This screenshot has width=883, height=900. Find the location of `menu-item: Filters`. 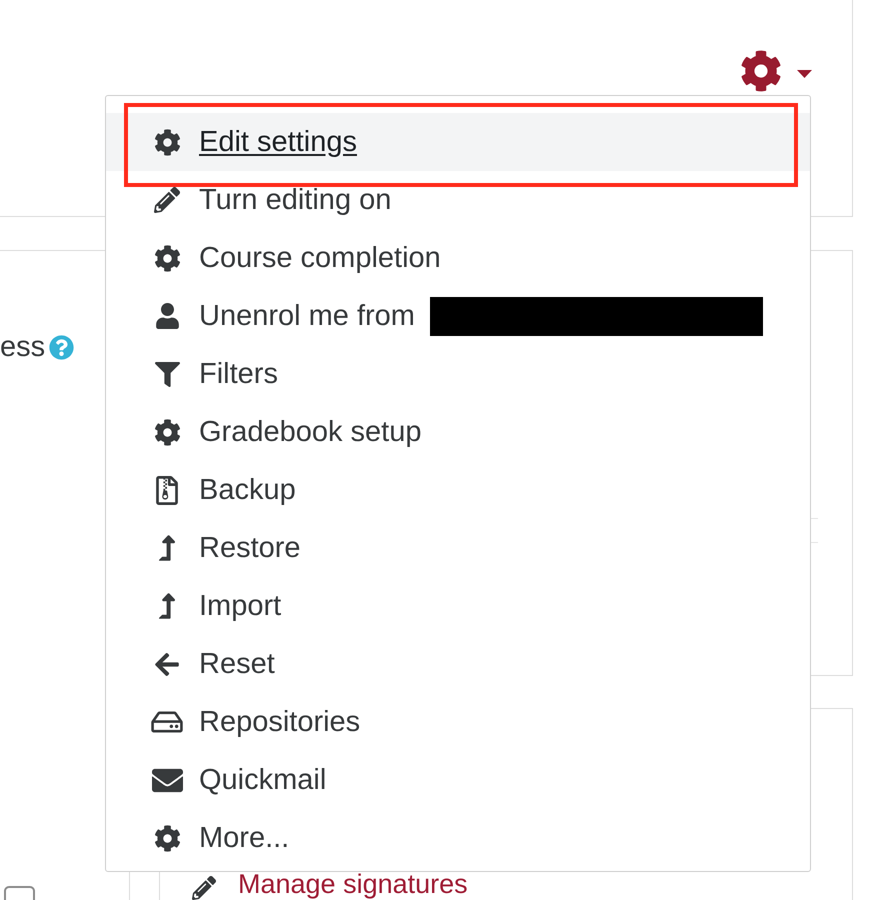

menu-item: Filters is located at coordinates (458, 374).